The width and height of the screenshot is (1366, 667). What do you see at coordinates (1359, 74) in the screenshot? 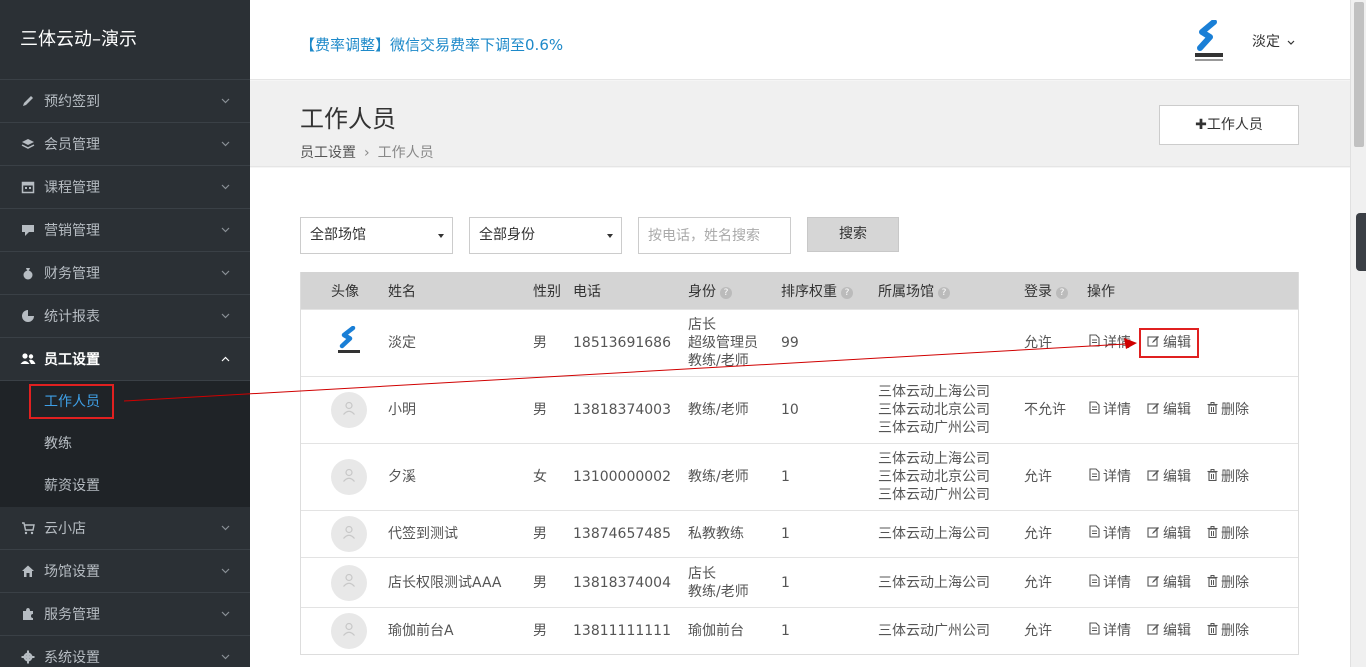
I see `scrollbar-thumb` at bounding box center [1359, 74].